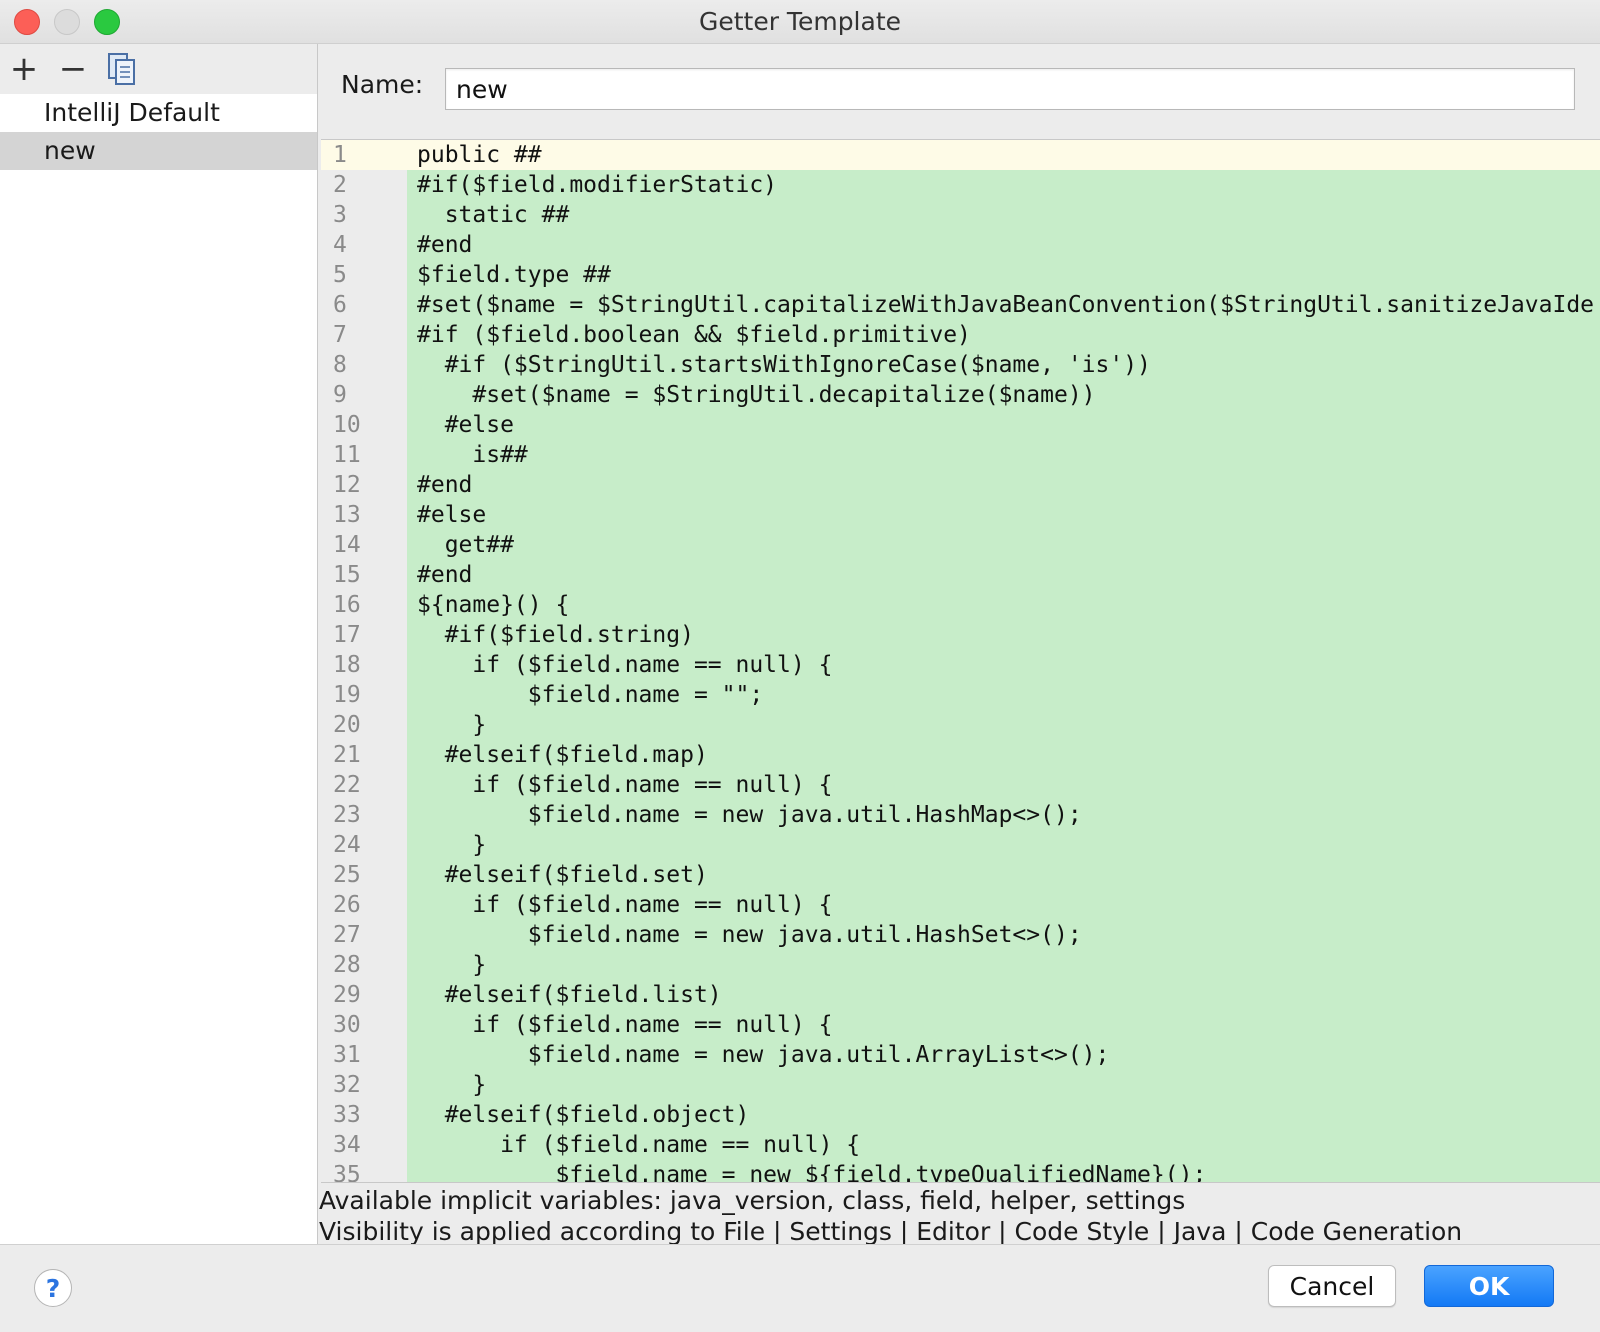 The image size is (1600, 1332). What do you see at coordinates (472, 455) in the screenshot?
I see `code-text: is##` at bounding box center [472, 455].